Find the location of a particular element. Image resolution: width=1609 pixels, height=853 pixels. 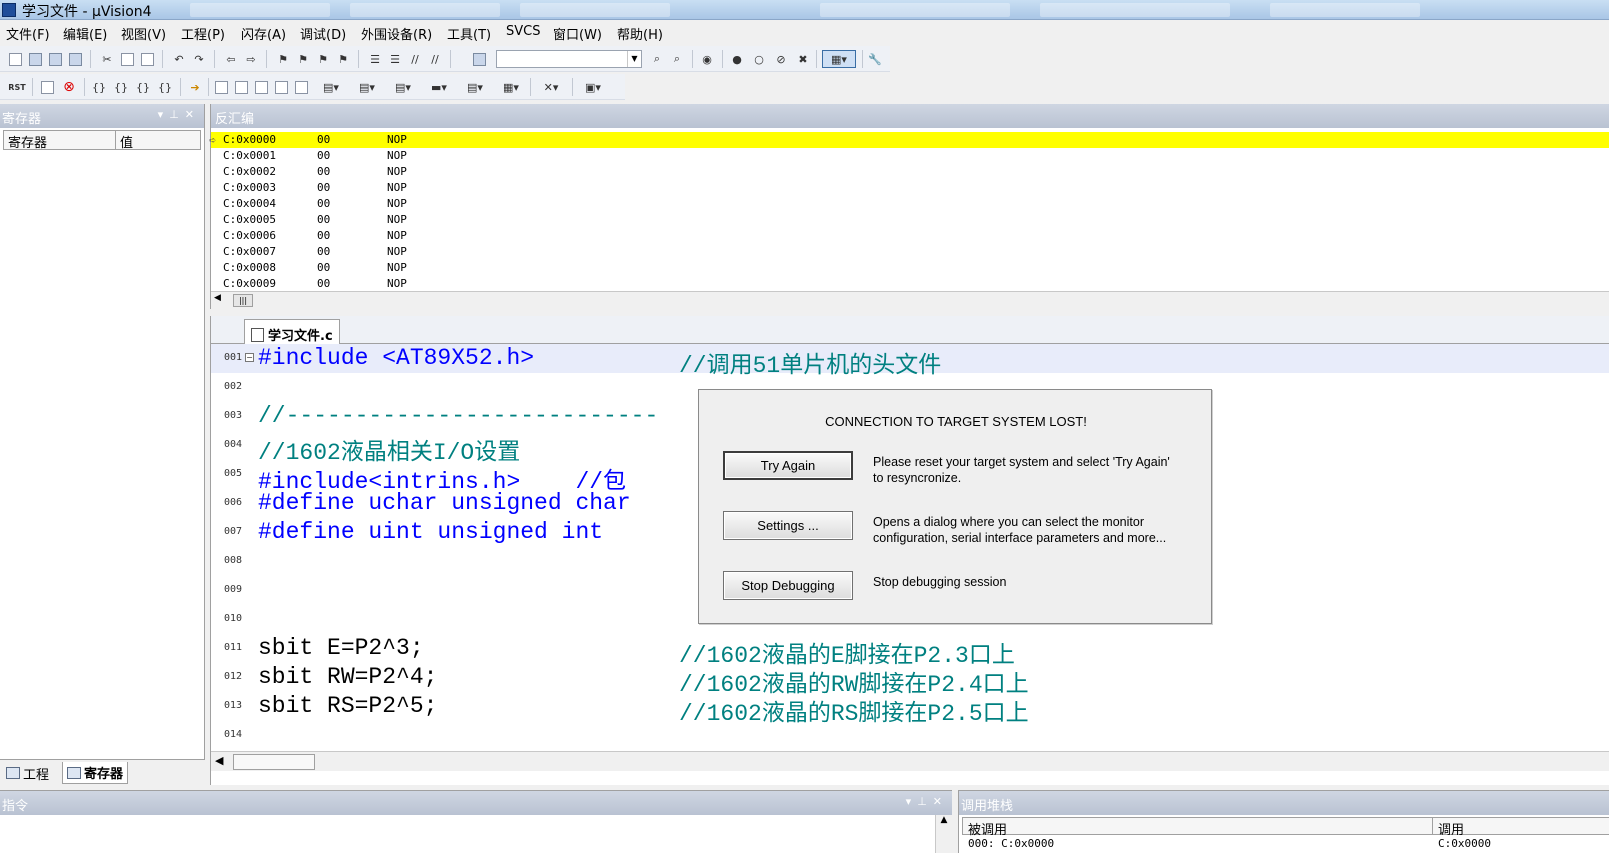

disassembly-row: C:0x0002 00 NOP is located at coordinates (910, 172).